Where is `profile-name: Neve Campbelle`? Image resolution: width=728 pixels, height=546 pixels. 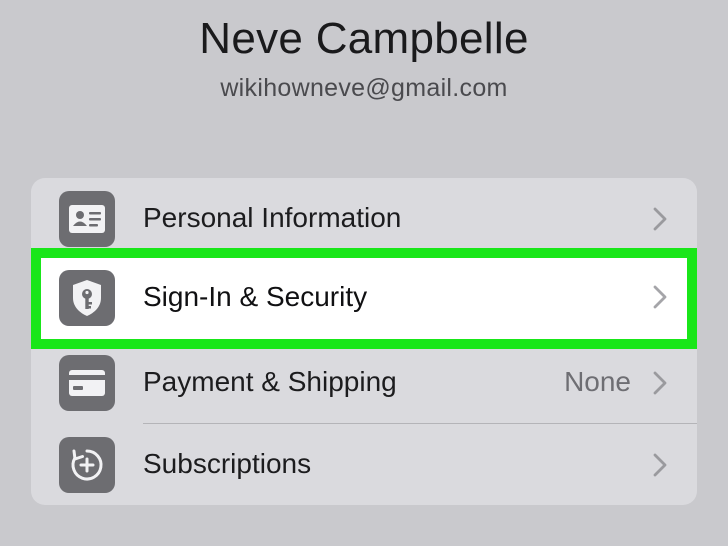 profile-name: Neve Campbelle is located at coordinates (364, 38).